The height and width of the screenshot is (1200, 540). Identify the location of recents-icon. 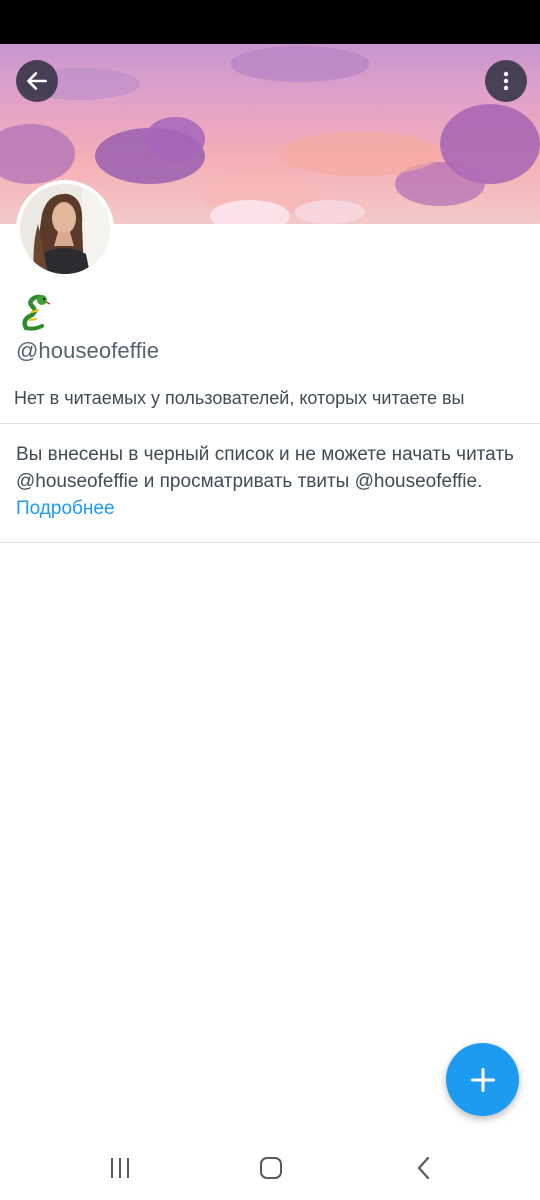
(120, 1168).